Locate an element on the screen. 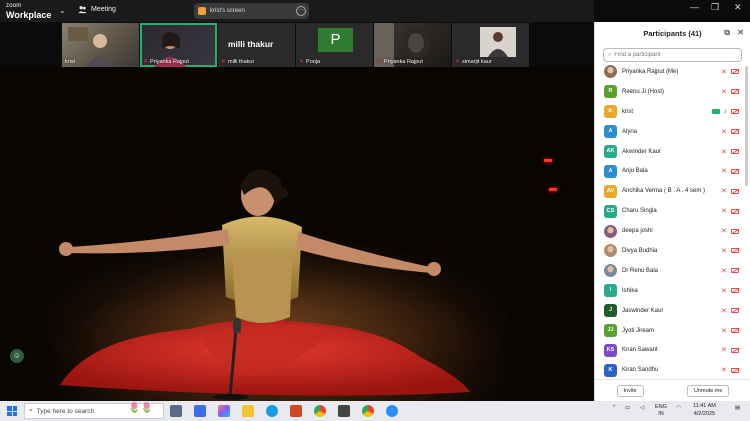 This screenshot has height=421, width=750. video-tile-priyanka-rajput: ✕ Priyanka Rajput is located at coordinates (178, 45).